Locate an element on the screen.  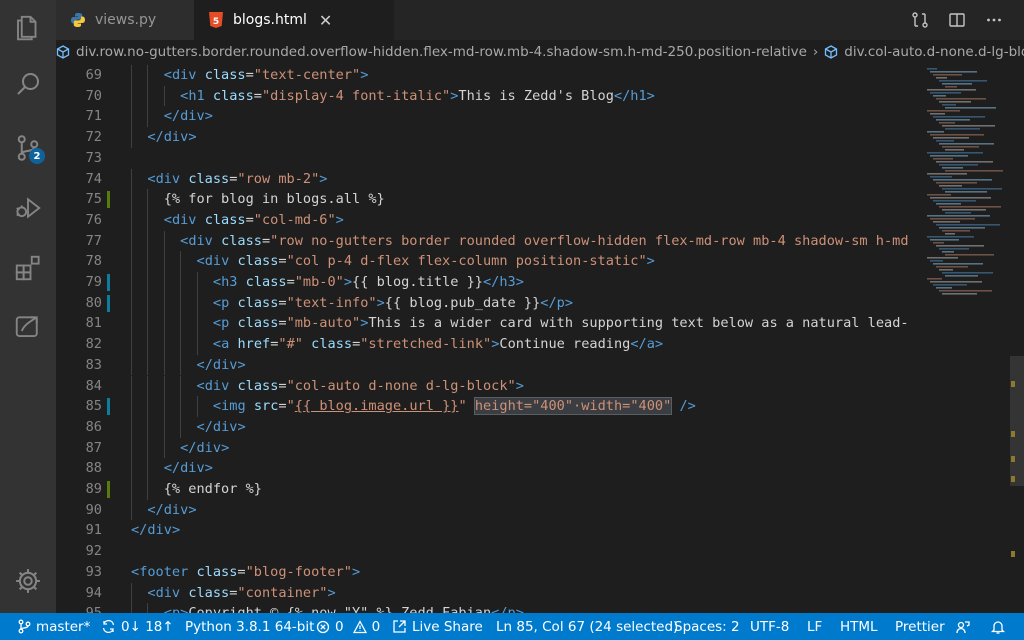
chevron-right-icon: › is located at coordinates (815, 52).